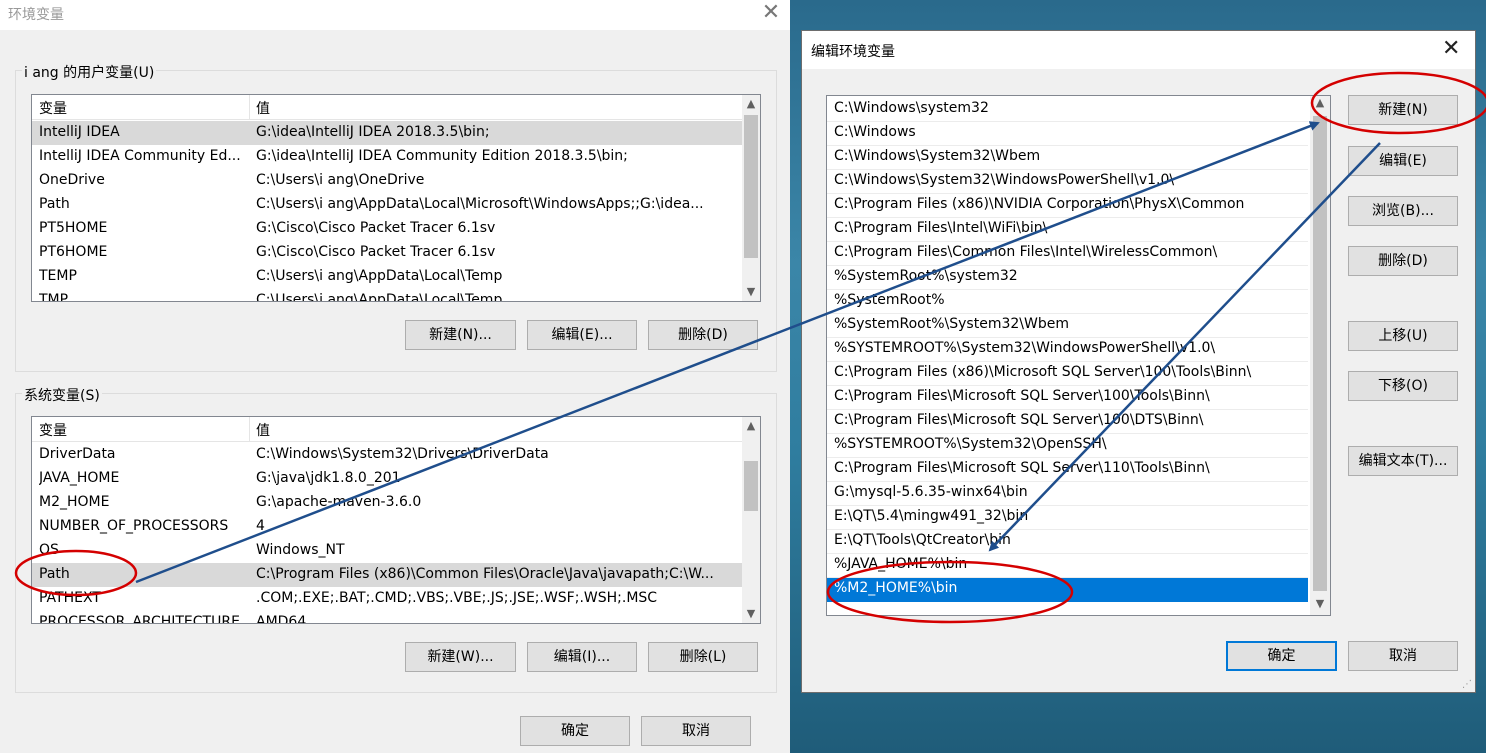 This screenshot has height=753, width=1486. I want to click on table-row: PROCESSOR_ARCHITECTURE AMD64, so click(387, 617).